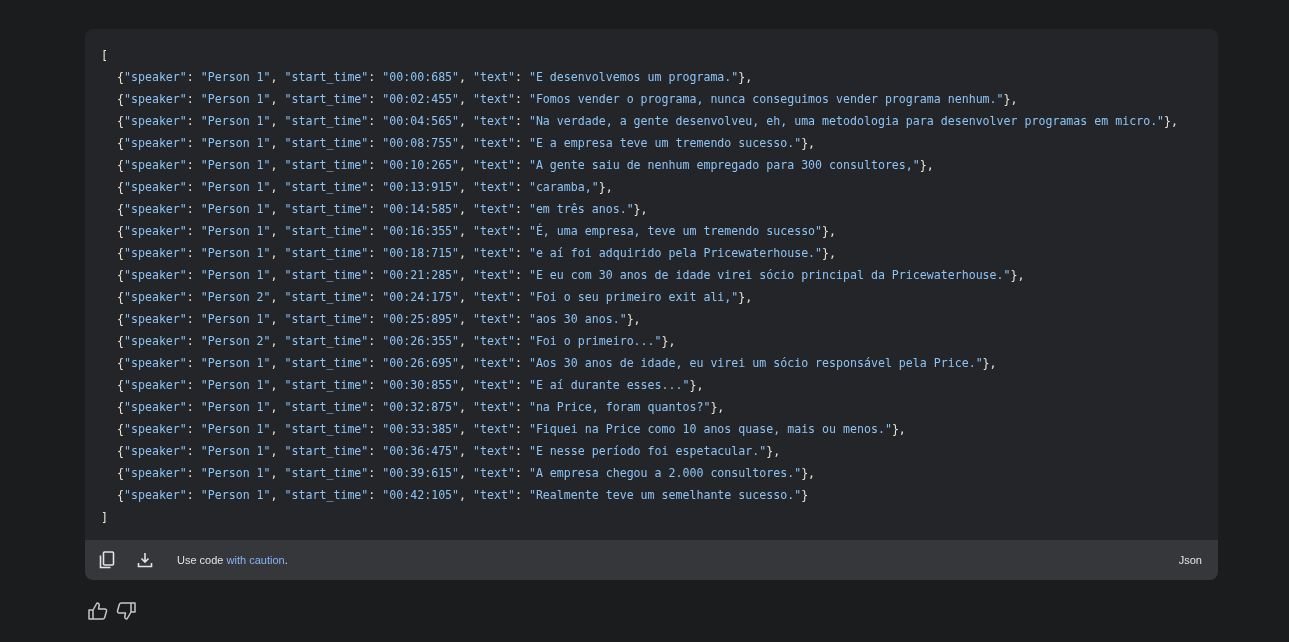 The width and height of the screenshot is (1289, 642). I want to click on thumbs-up-button, so click(98, 611).